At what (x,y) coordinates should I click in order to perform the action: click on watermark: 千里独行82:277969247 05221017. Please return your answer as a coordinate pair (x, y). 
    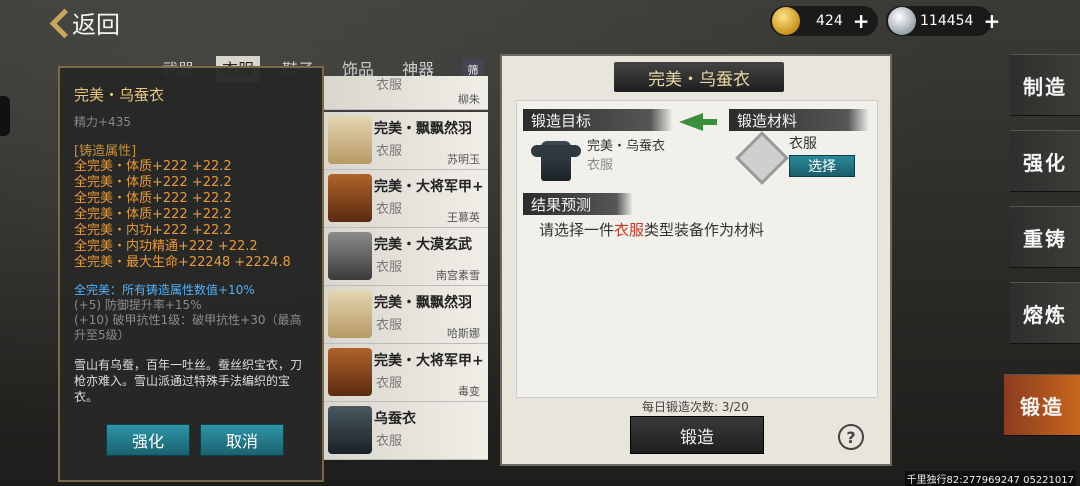
    Looking at the image, I should click on (990, 478).